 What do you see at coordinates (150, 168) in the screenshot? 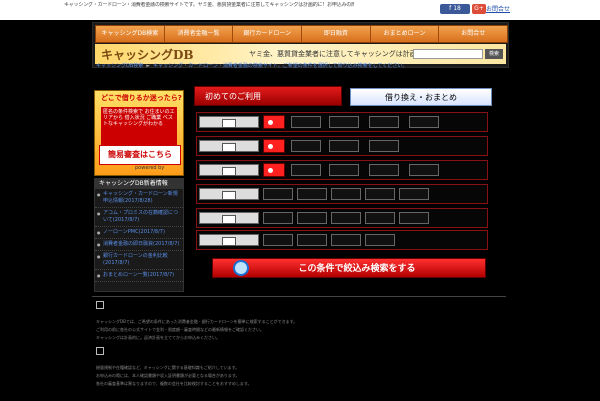
I see `promo-powered-by: powered by` at bounding box center [150, 168].